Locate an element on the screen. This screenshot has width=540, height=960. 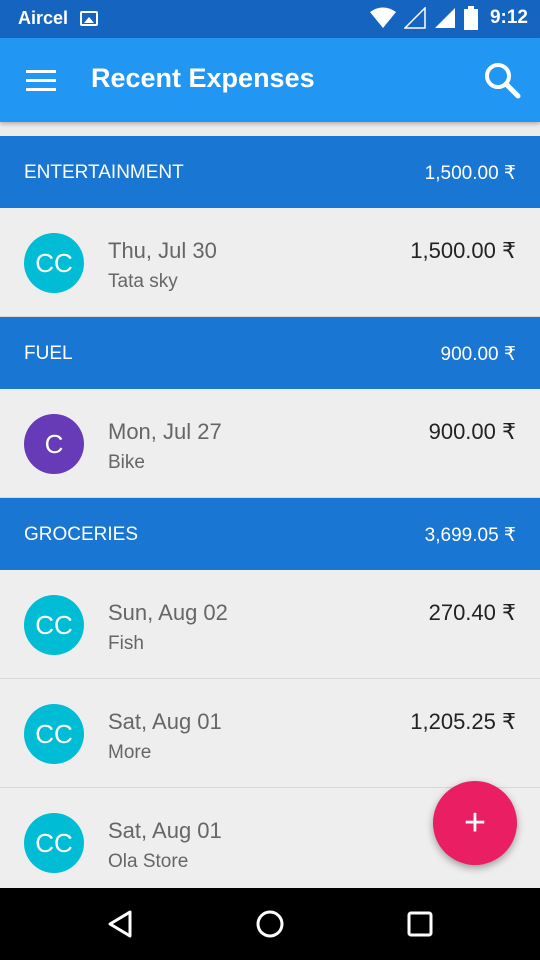
image-notification-icon is located at coordinates (89, 18).